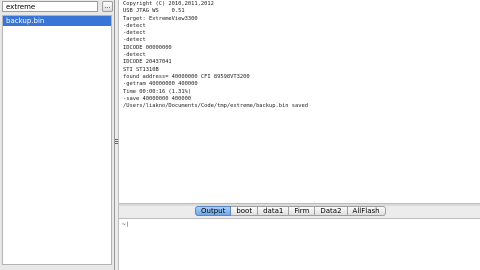  What do you see at coordinates (126, 224) in the screenshot?
I see `command-prompt: ~❘` at bounding box center [126, 224].